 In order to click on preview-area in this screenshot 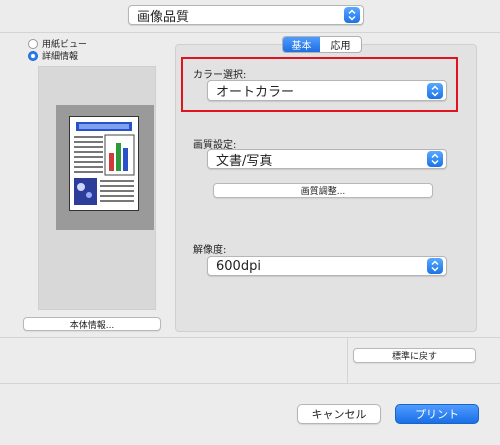, I will do `click(105, 167)`.